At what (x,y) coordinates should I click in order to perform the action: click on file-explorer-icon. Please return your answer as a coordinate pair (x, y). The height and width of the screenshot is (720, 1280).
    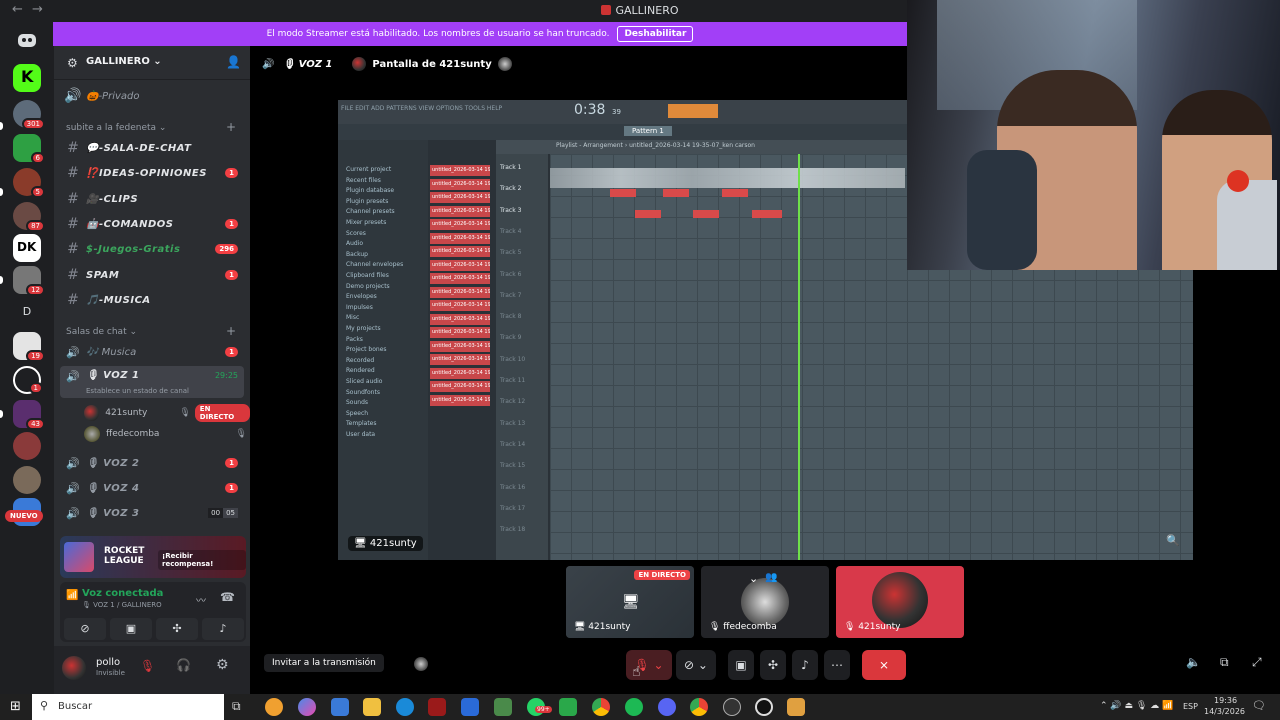
    Looking at the image, I should click on (372, 707).